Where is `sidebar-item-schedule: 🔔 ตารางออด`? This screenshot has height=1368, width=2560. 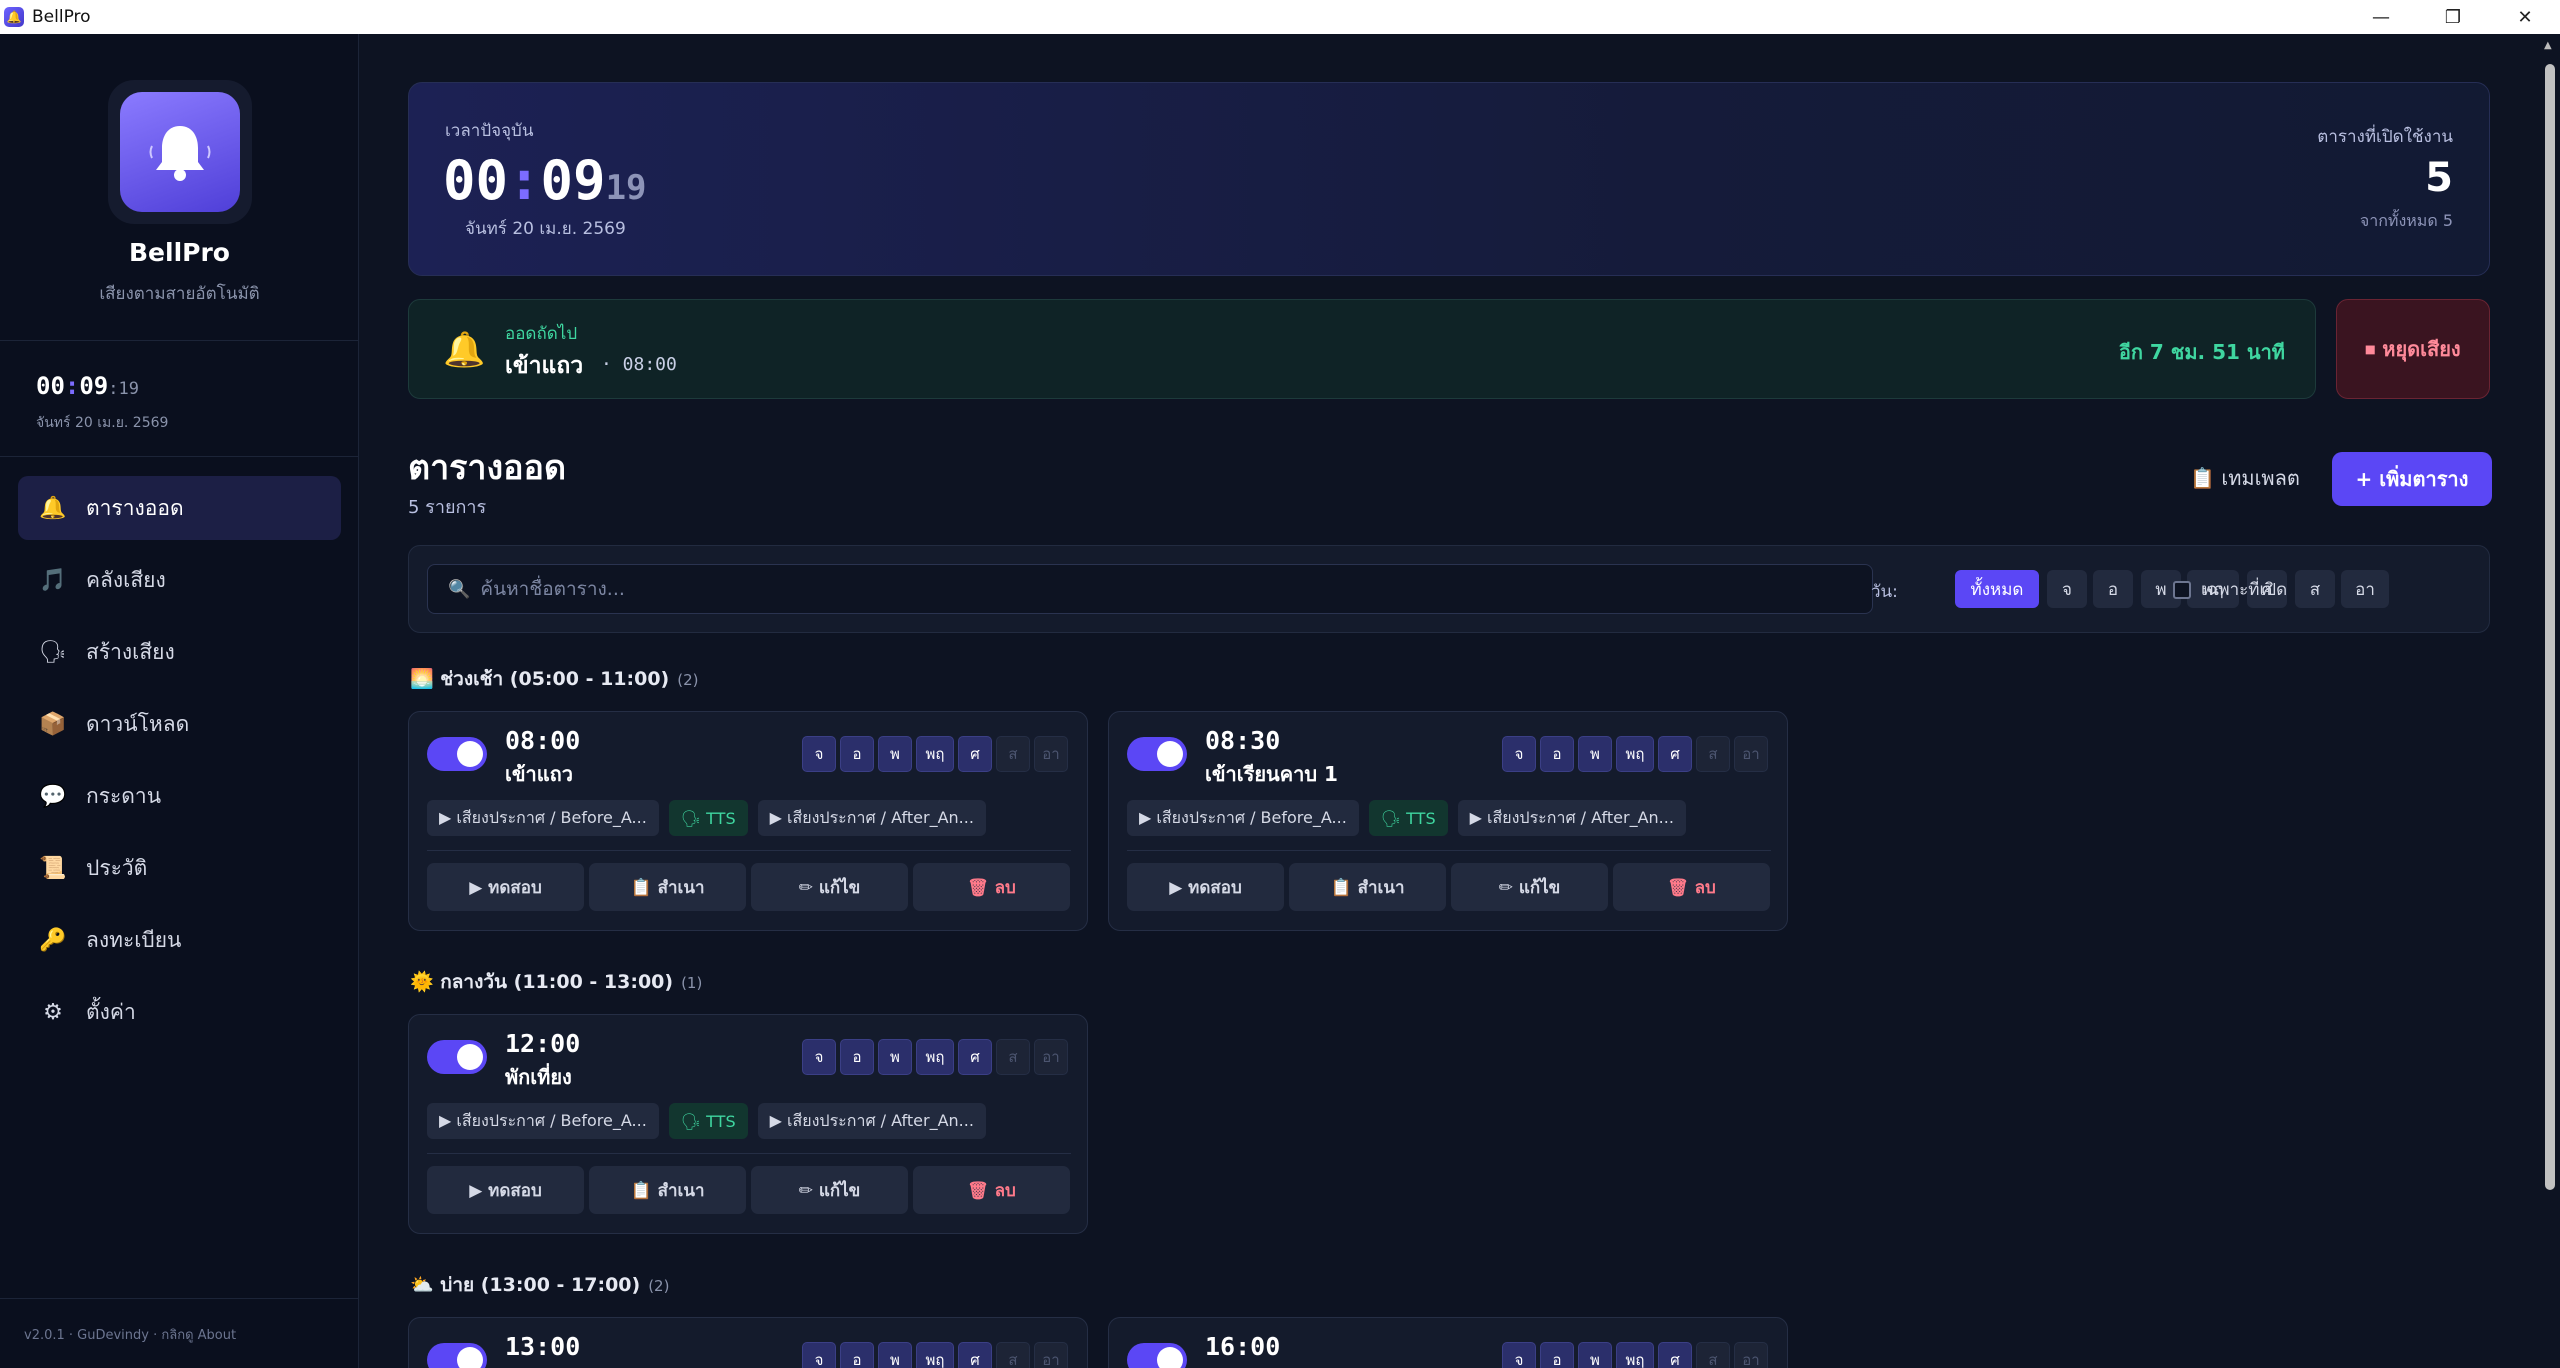 sidebar-item-schedule: 🔔 ตารางออด is located at coordinates (179, 508).